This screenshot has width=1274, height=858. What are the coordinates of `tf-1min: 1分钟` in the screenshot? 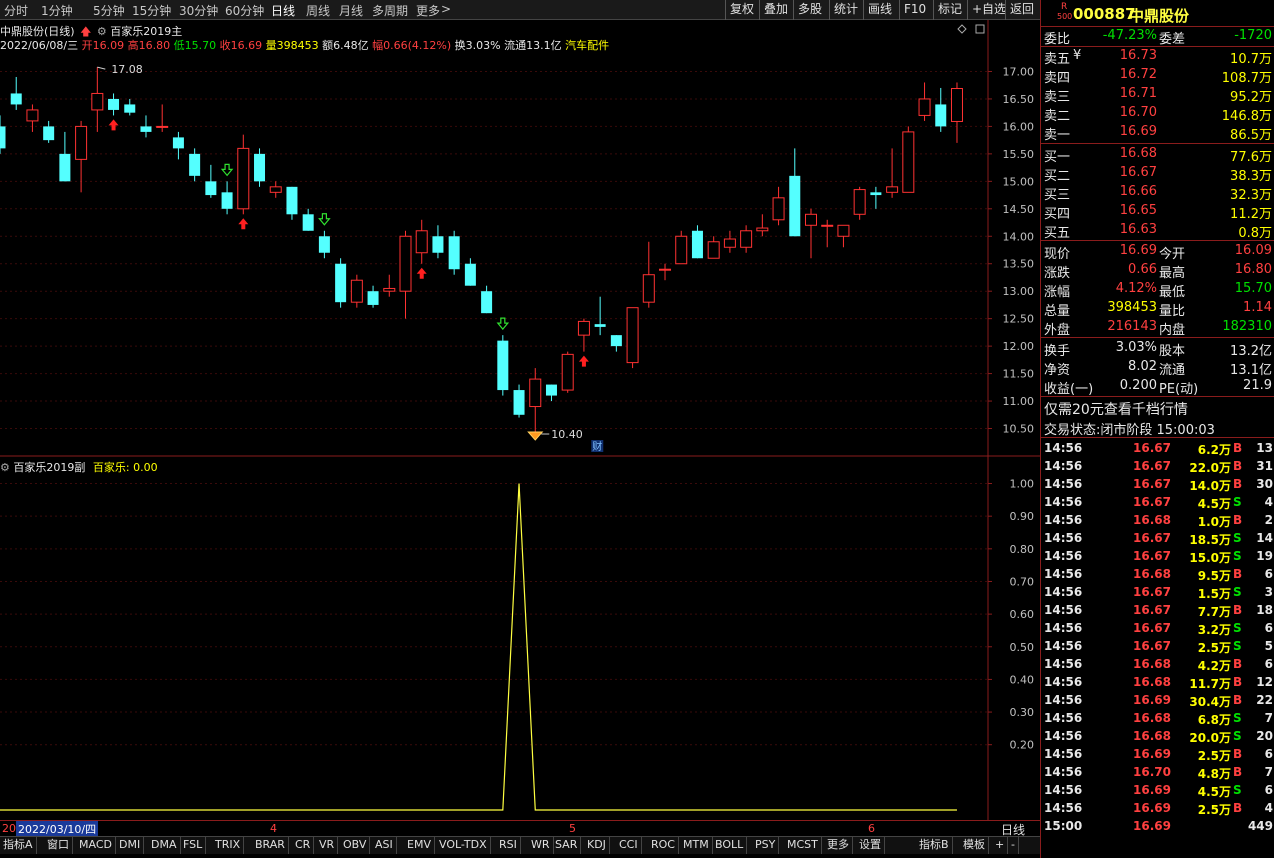 It's located at (57, 10).